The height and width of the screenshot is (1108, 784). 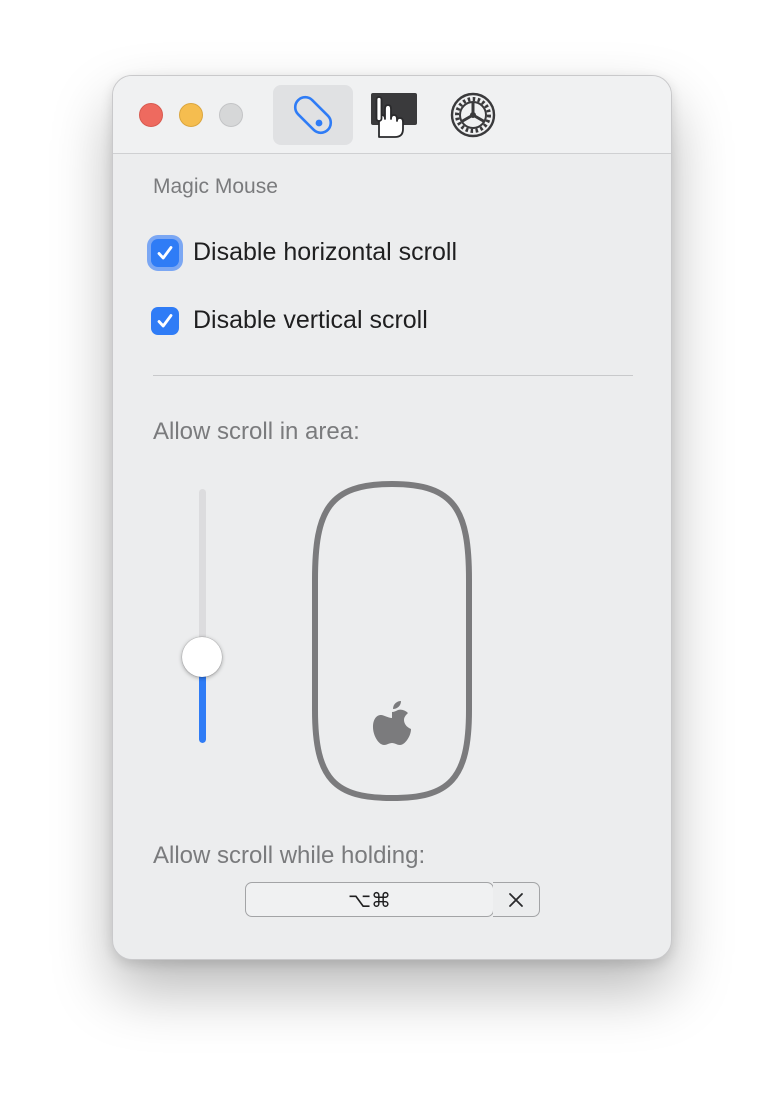 What do you see at coordinates (151, 115) in the screenshot?
I see `close-button` at bounding box center [151, 115].